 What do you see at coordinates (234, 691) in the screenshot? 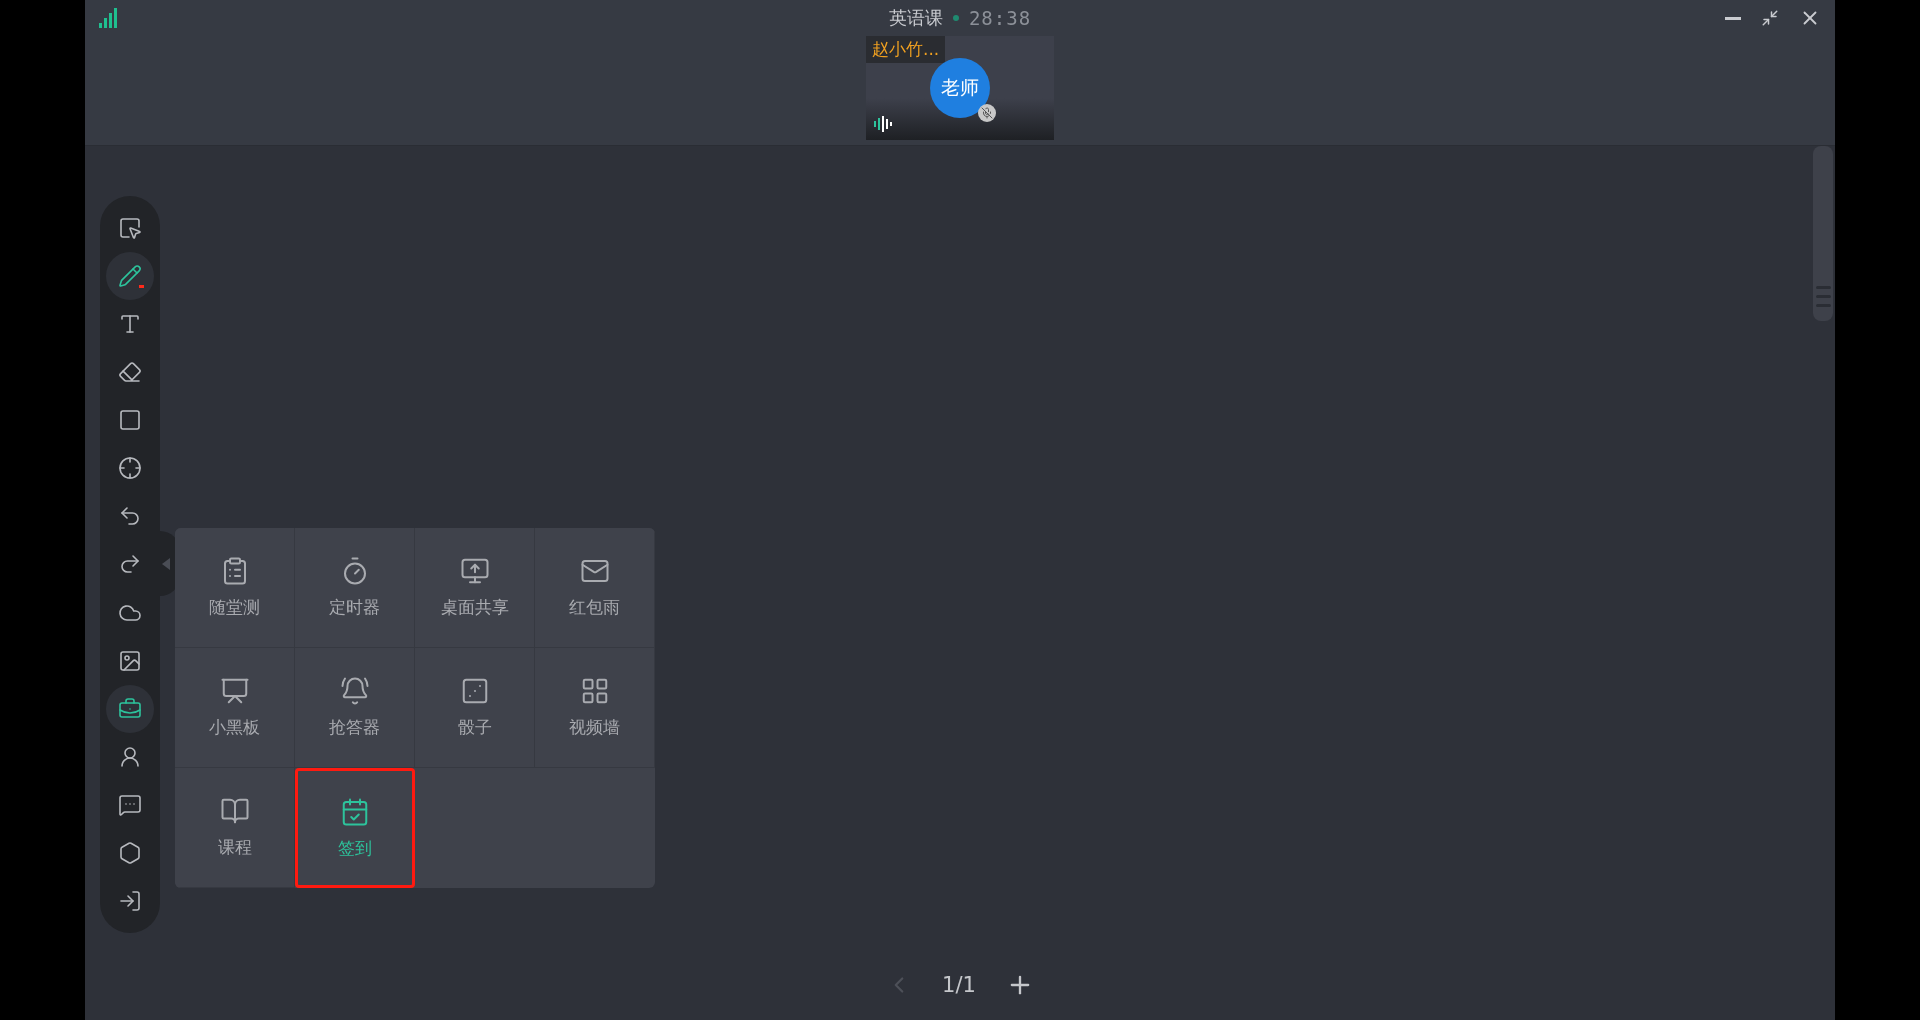
I see `blackboard-icon` at bounding box center [234, 691].